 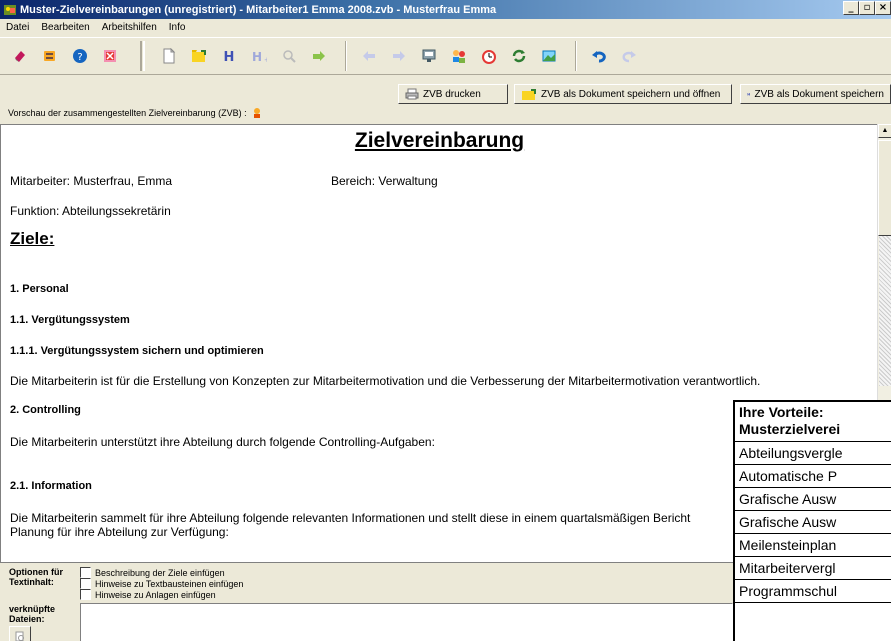 What do you see at coordinates (459, 56) in the screenshot?
I see `people-icon` at bounding box center [459, 56].